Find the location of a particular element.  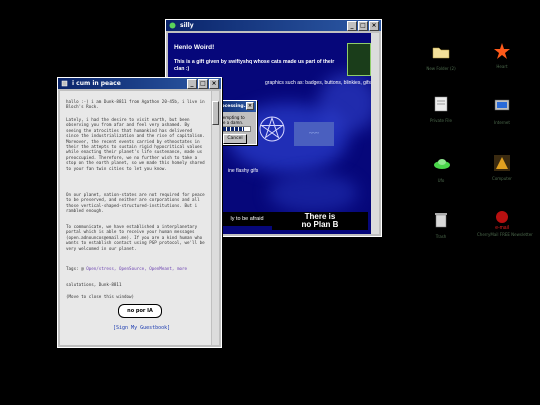

desktop-icon-program: Computer is located at coordinates (502, 167).